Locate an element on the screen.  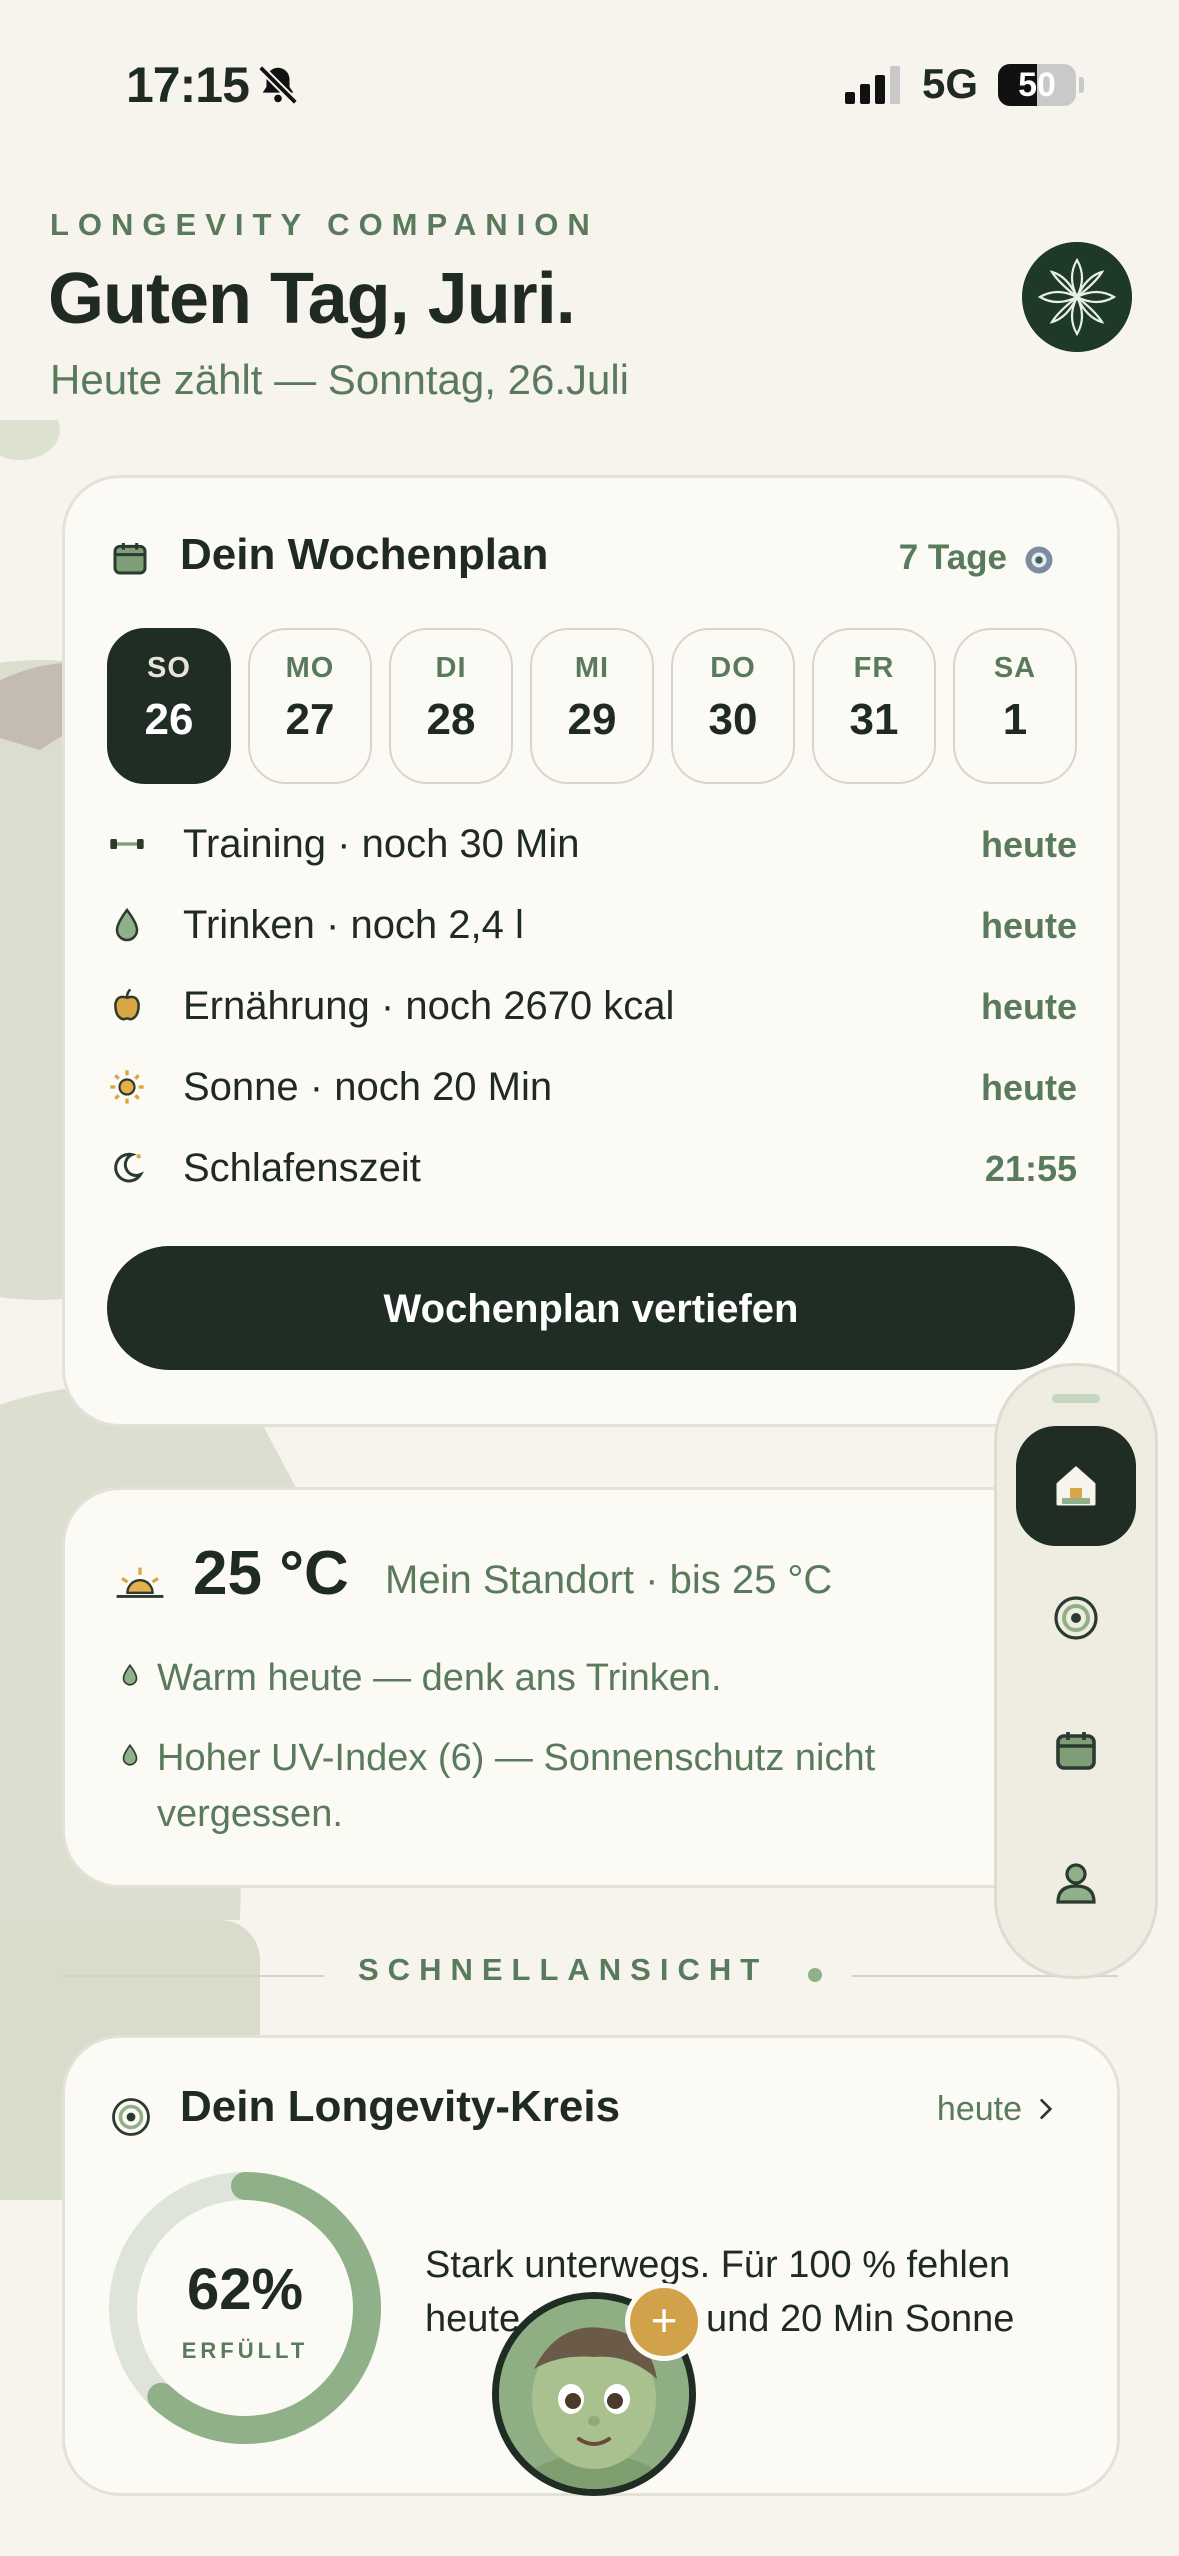
day-chip: DI 28 is located at coordinates (451, 706).